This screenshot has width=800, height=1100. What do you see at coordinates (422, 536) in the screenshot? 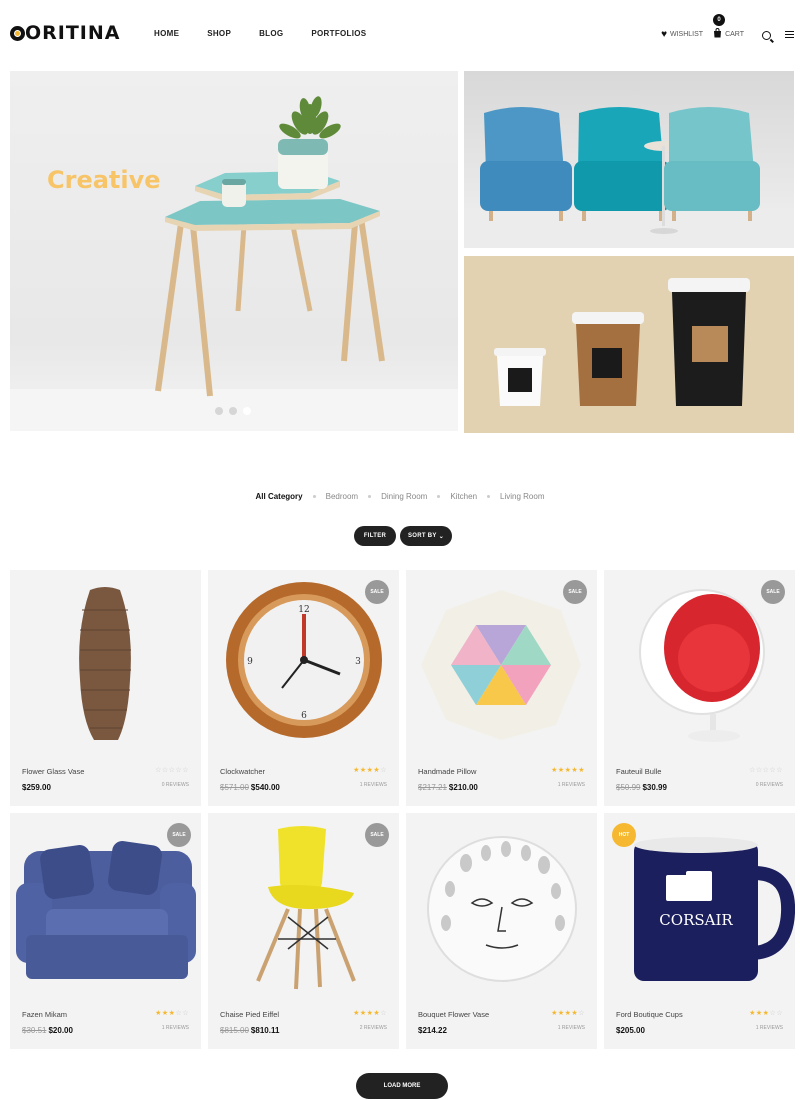
I see `sort-by-label: SORT BY` at bounding box center [422, 536].